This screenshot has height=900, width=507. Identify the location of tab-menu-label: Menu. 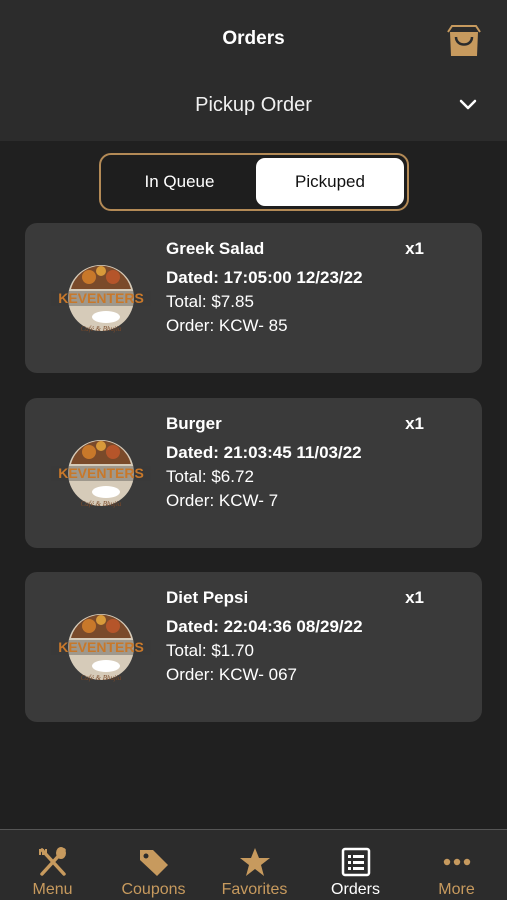
(52, 889).